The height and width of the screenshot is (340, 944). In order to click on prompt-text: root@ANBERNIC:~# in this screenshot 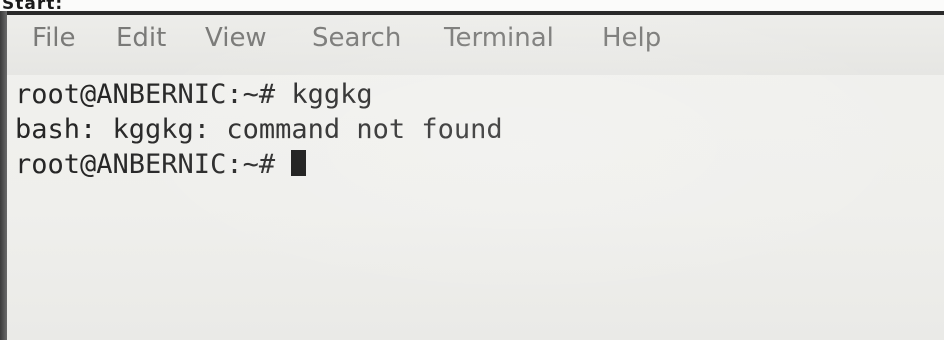, I will do `click(153, 164)`.